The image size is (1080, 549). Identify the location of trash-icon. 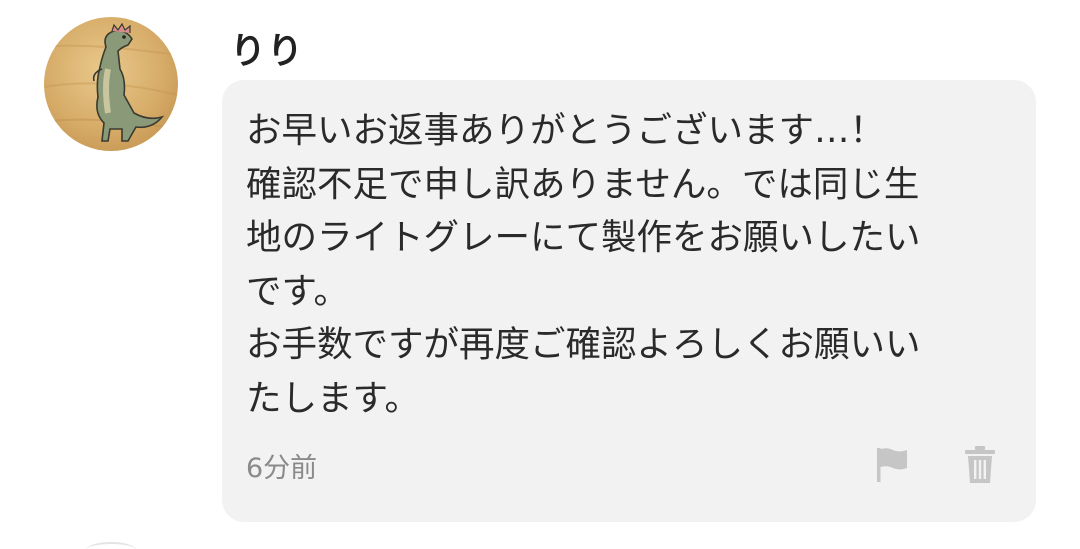
(980, 464).